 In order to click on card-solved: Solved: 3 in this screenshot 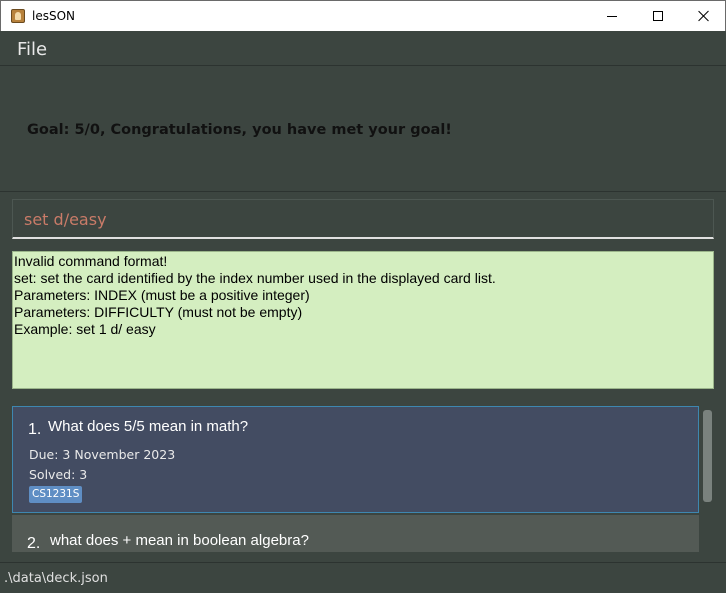, I will do `click(58, 474)`.